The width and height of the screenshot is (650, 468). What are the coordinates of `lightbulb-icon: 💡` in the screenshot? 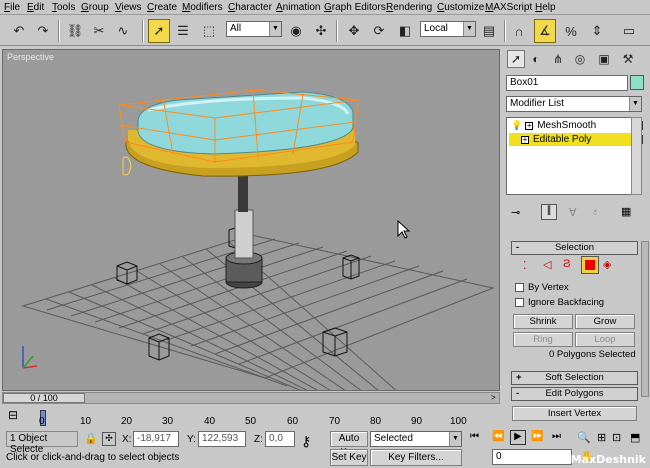 It's located at (516, 125).